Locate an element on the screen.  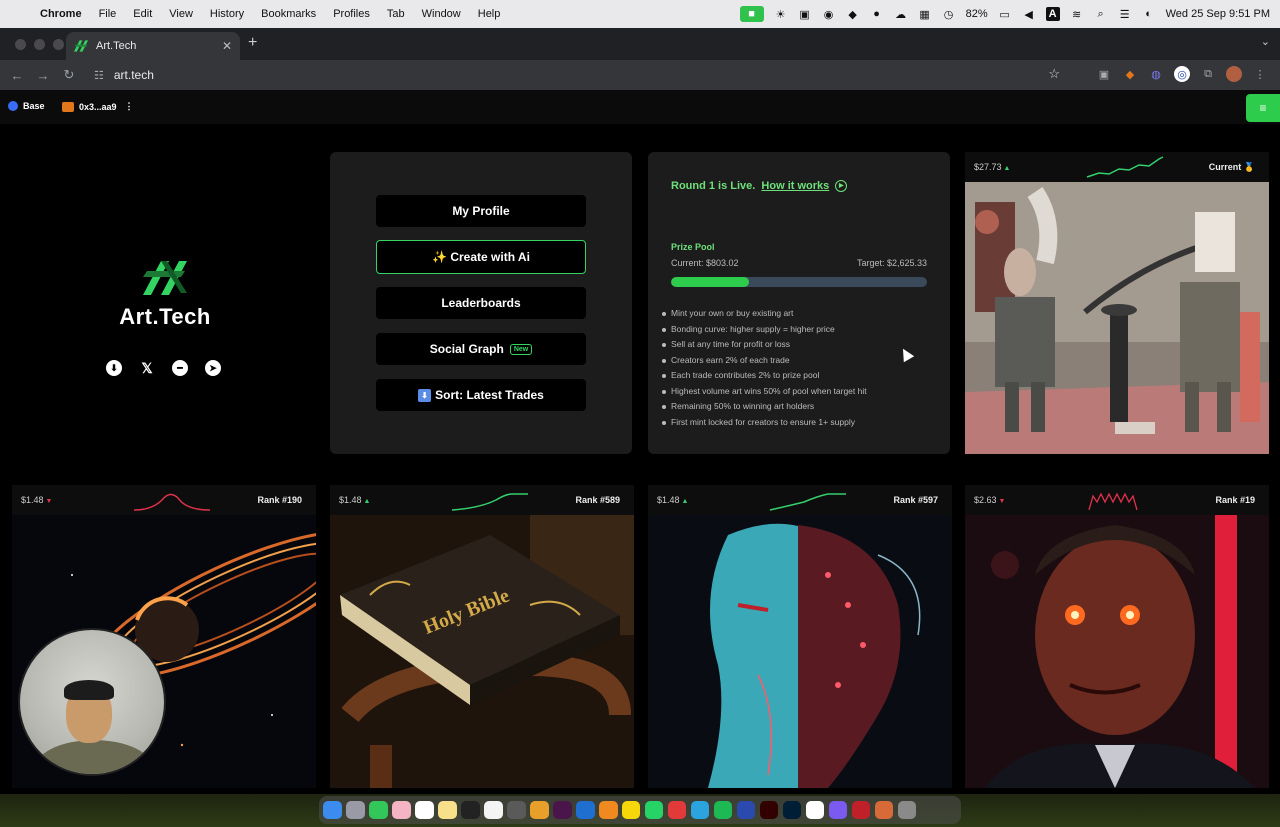
calendar-icon is located at coordinates (424, 810).